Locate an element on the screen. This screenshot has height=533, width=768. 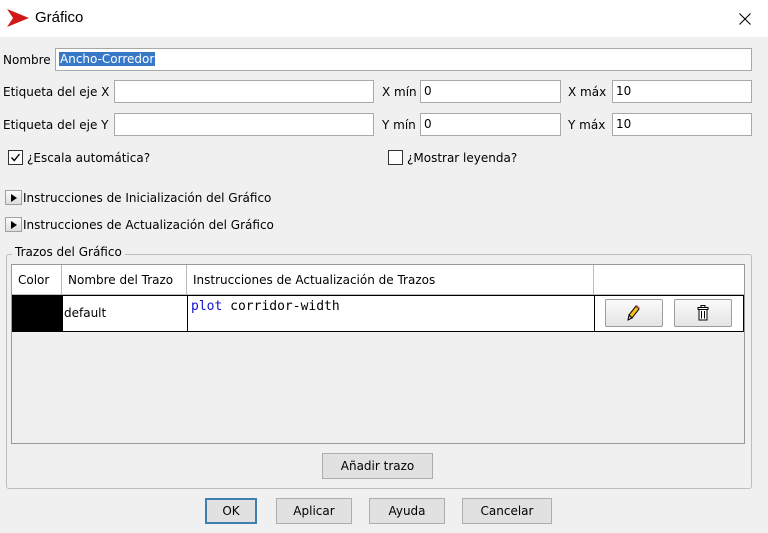
plot-pens-title: Trazos del Gráfico is located at coordinates (68, 252).